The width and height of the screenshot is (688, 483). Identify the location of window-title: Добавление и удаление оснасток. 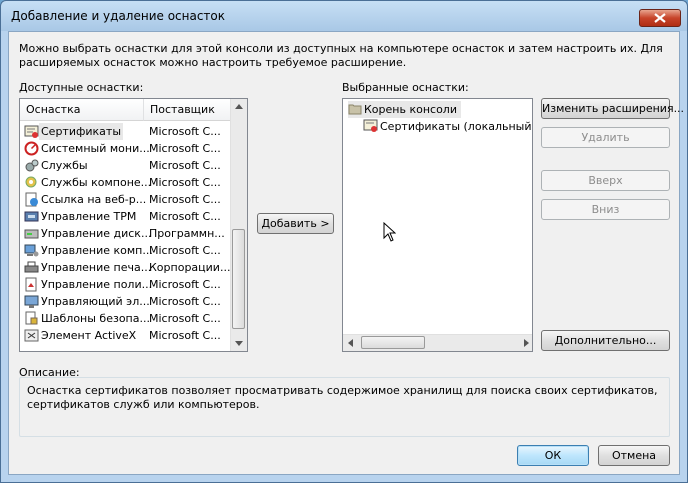
(118, 16).